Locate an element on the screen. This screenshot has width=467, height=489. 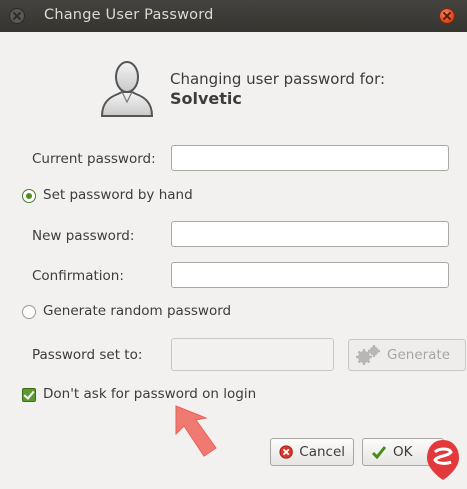
window-title: Change User Password is located at coordinates (129, 15).